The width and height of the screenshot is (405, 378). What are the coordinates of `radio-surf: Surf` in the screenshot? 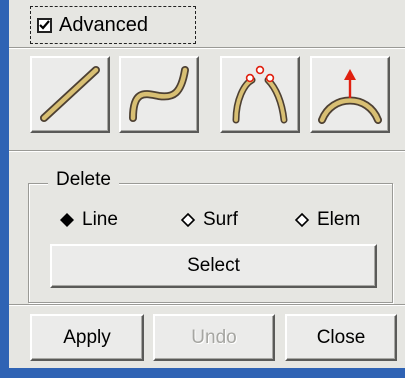 It's located at (208, 220).